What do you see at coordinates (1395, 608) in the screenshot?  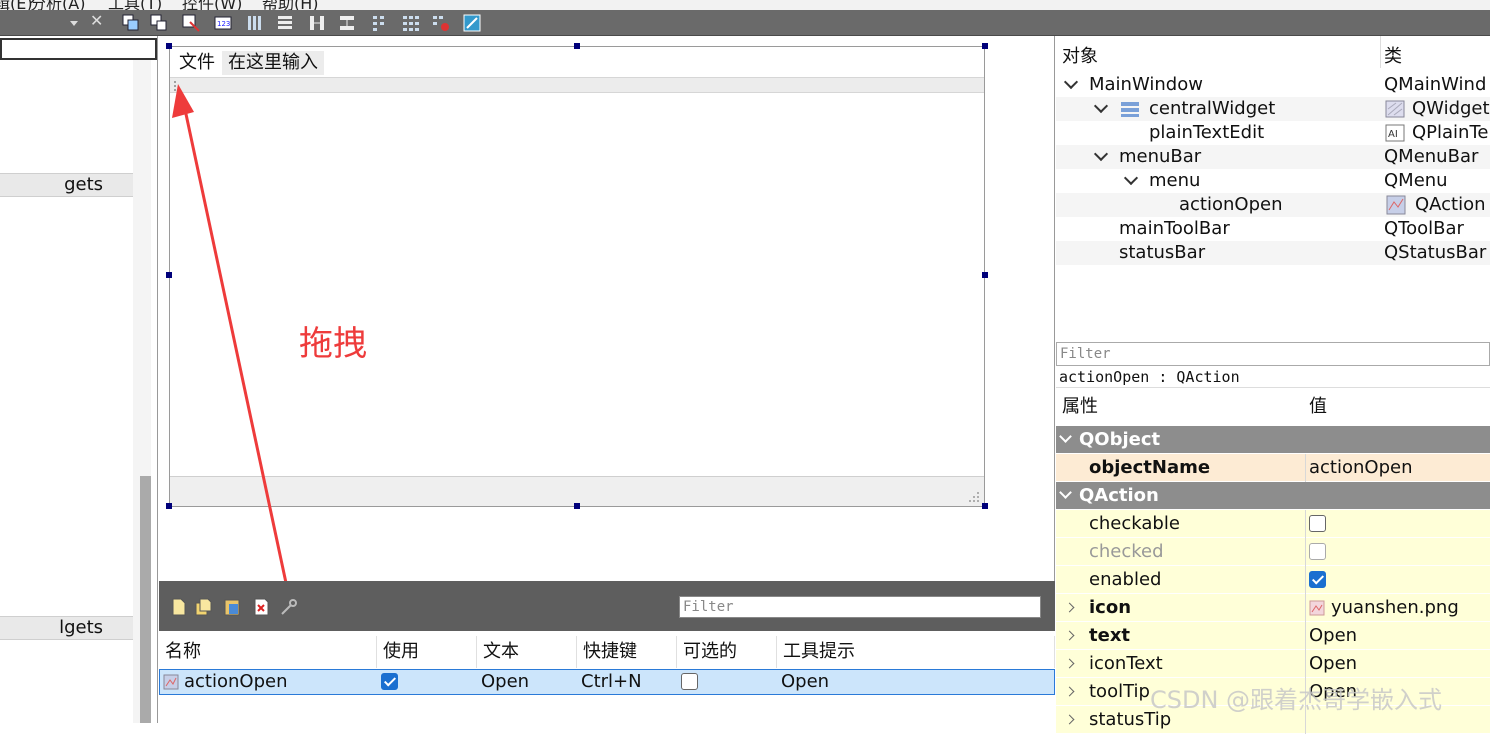 I see `property-value: yuanshen.png` at bounding box center [1395, 608].